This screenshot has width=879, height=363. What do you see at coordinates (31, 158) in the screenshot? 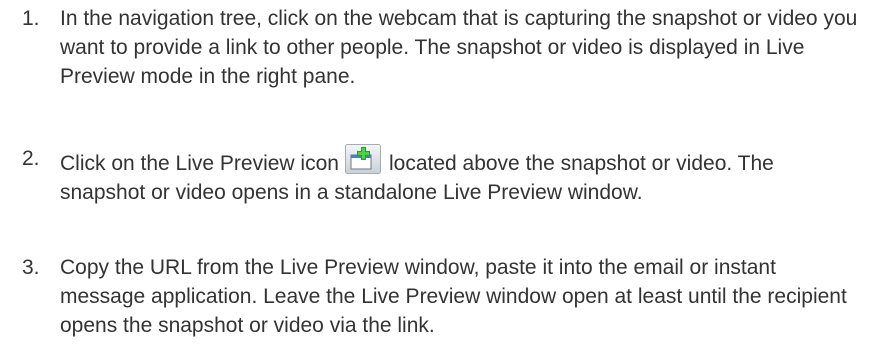
I see `step-number: 2.` at bounding box center [31, 158].